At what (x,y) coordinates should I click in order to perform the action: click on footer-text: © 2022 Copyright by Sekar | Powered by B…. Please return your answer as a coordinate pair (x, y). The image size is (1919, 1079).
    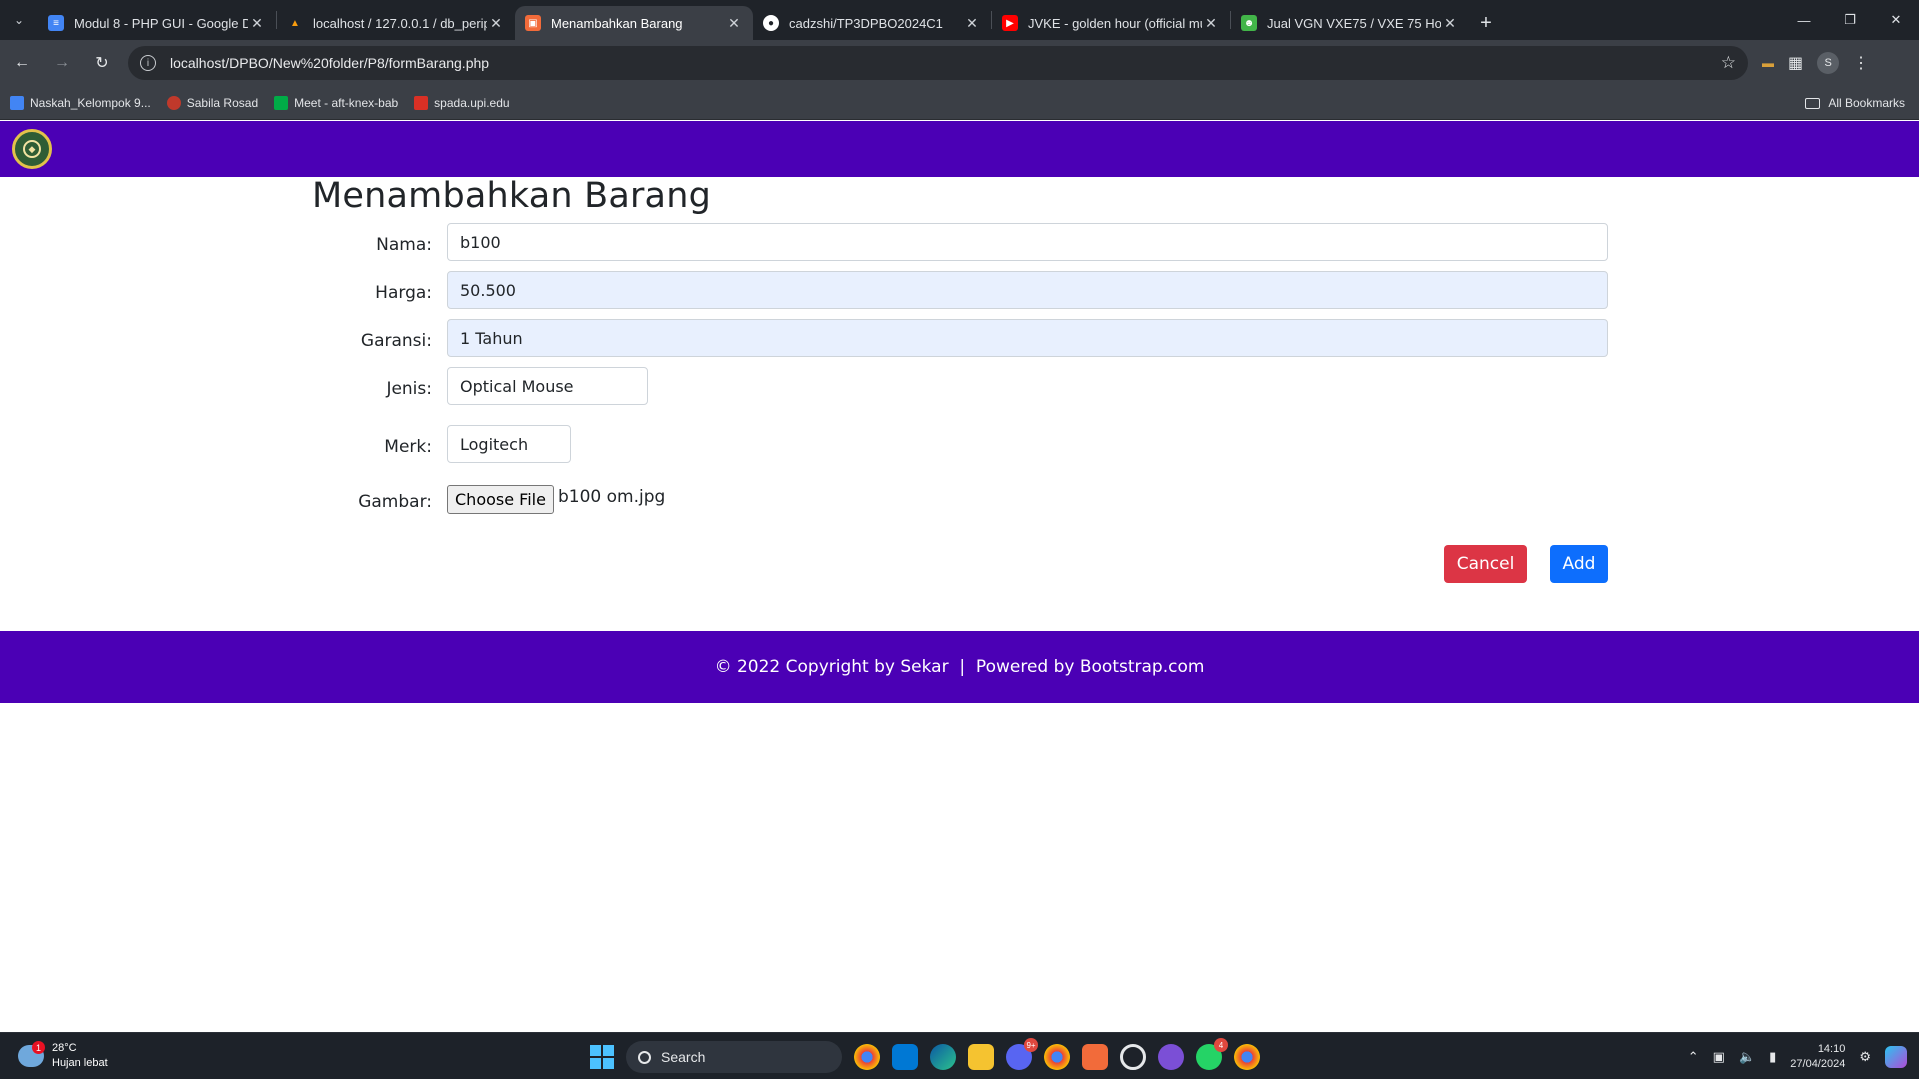
    Looking at the image, I should click on (959, 667).